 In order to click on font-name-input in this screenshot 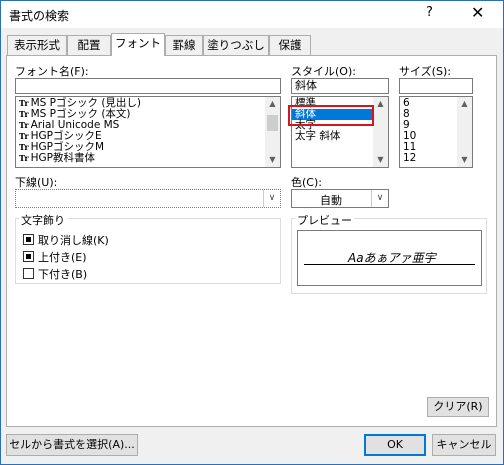, I will do `click(148, 86)`.